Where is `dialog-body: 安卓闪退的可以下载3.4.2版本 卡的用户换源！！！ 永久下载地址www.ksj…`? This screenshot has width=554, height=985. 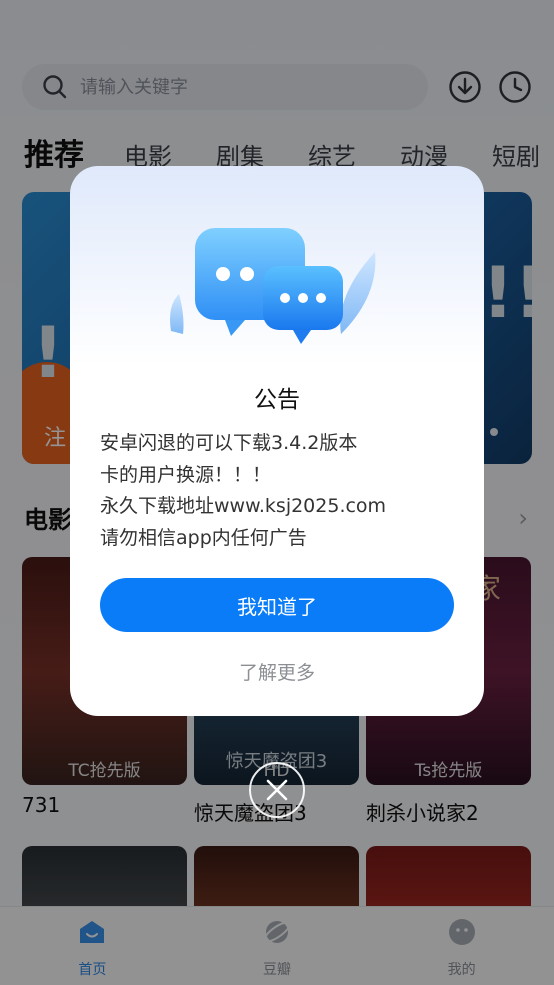
dialog-body: 安卓闪退的可以下载3.4.2版本 卡的用户换源！！！ 永久下载地址www.ksj… is located at coordinates (280, 491).